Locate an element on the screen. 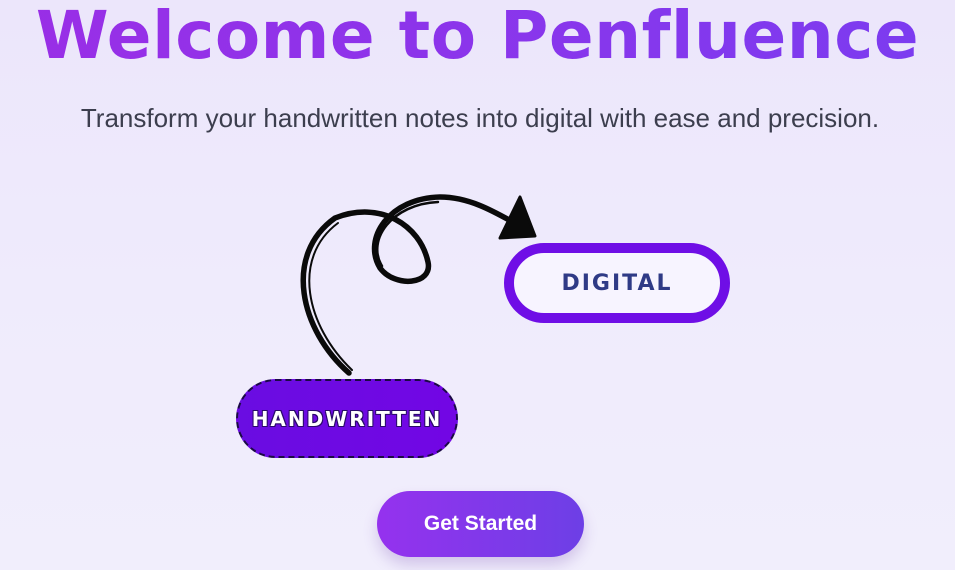  handwritten-label: HANDWRITTEN is located at coordinates (347, 418).